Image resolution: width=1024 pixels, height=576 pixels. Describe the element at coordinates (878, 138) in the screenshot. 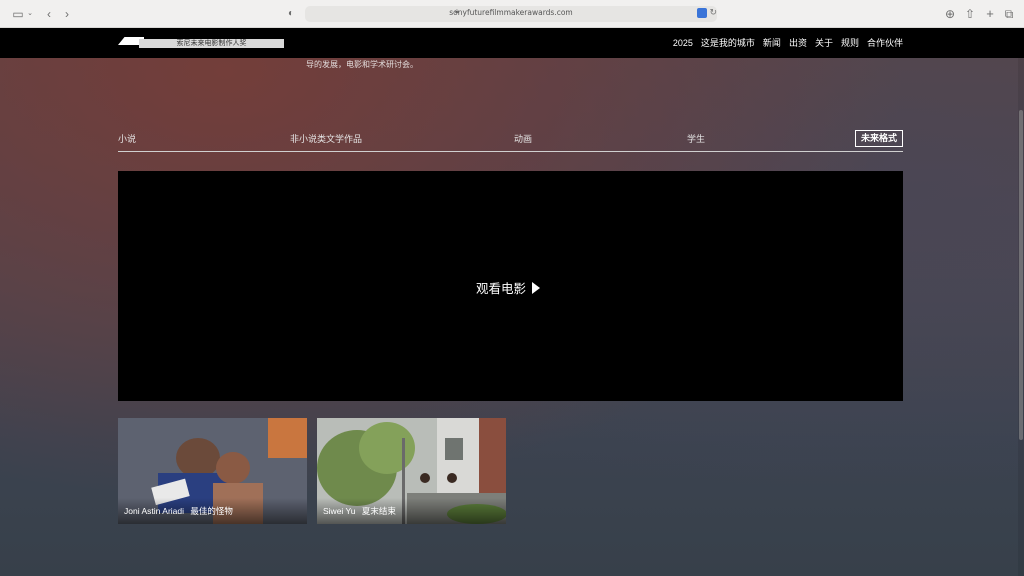

I see `tab-future-format: 未来格式` at that location.